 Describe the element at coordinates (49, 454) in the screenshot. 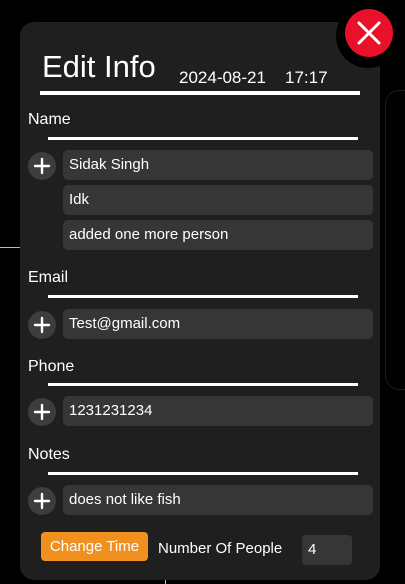

I see `notes-label: Notes` at that location.